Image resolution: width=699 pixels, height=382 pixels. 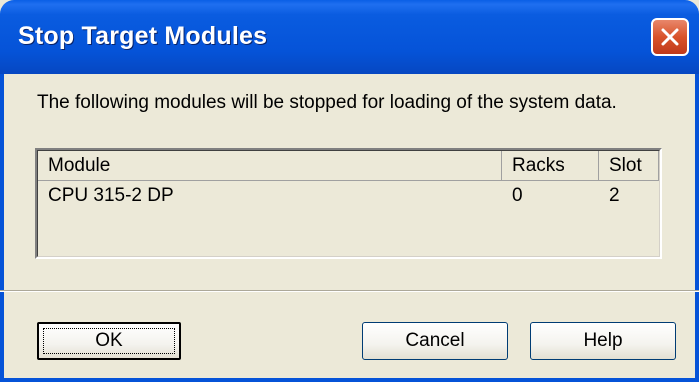 What do you see at coordinates (550, 166) in the screenshot?
I see `column-header-racks: Racks` at bounding box center [550, 166].